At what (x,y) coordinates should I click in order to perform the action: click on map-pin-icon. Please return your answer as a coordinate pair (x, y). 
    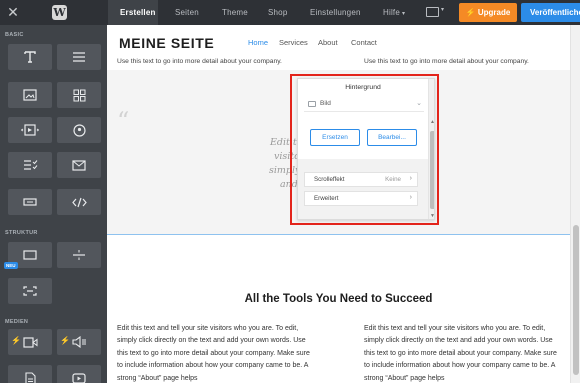
    Looking at the image, I should click on (79, 130).